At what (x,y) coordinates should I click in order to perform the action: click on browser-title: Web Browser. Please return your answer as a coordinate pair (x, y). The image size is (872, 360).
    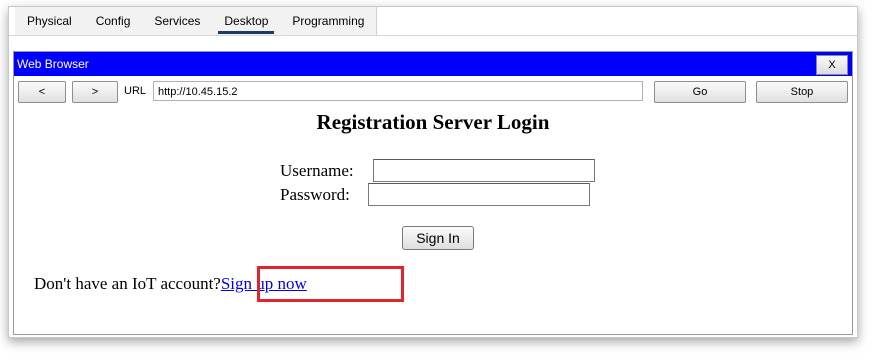
    Looking at the image, I should click on (53, 64).